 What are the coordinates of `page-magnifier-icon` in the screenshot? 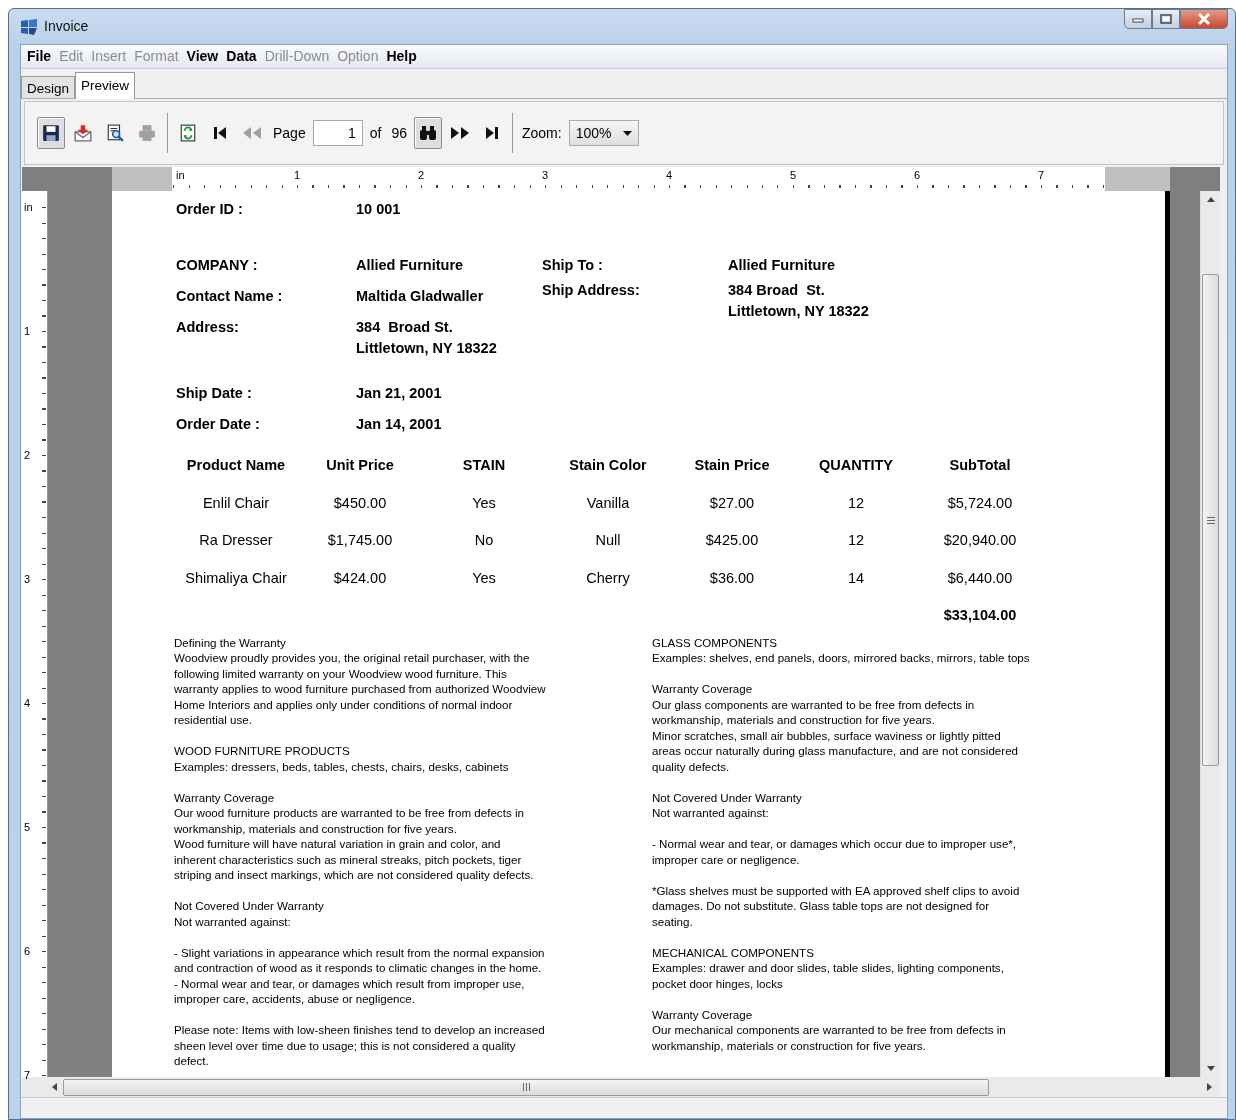 It's located at (115, 133).